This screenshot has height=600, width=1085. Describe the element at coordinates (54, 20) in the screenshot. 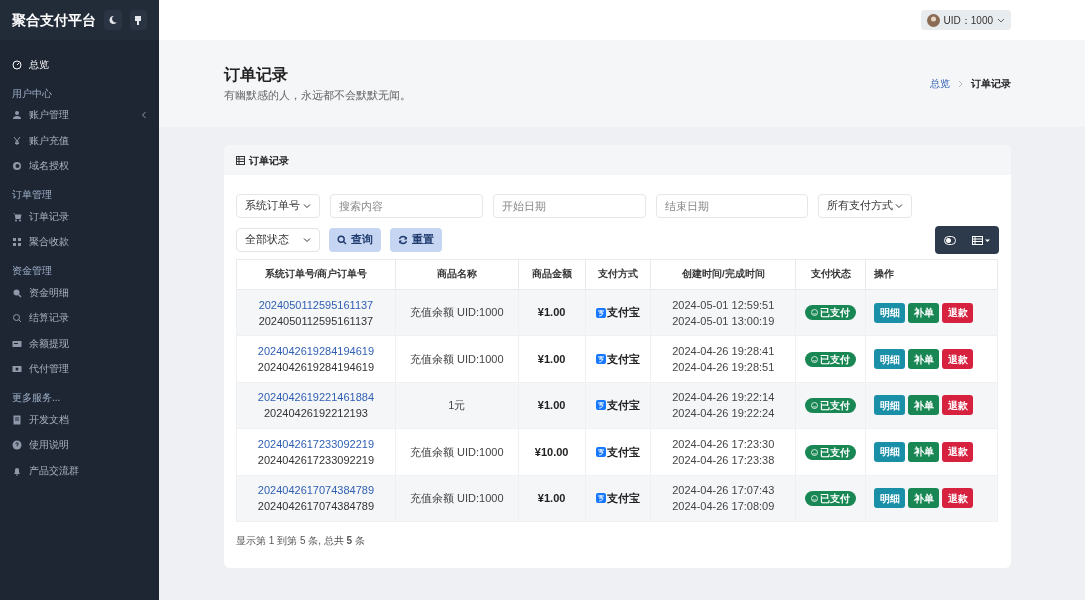

I see `brand-title: 聚合支付平台` at that location.